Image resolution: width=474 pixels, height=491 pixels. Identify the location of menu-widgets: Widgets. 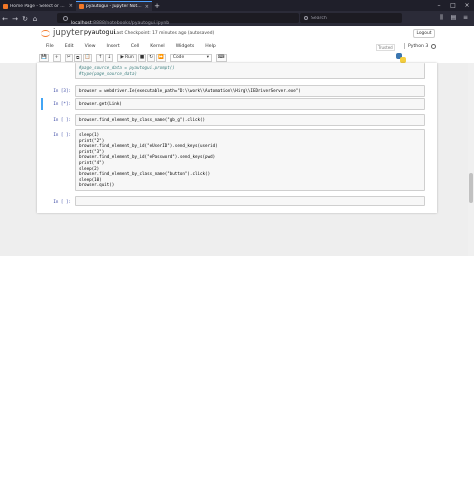
(185, 46).